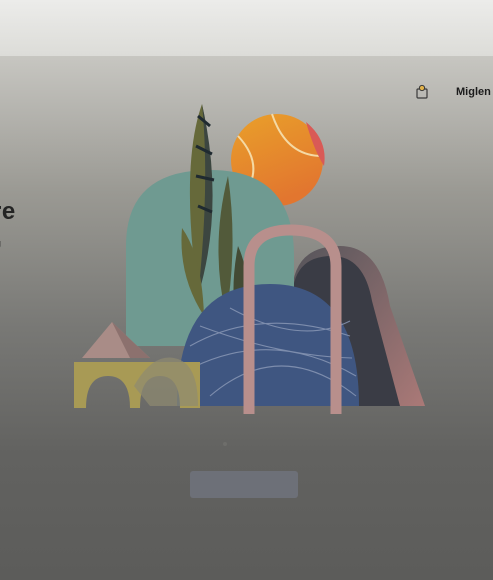 The image size is (493, 580). I want to click on pager-dot, so click(225, 444).